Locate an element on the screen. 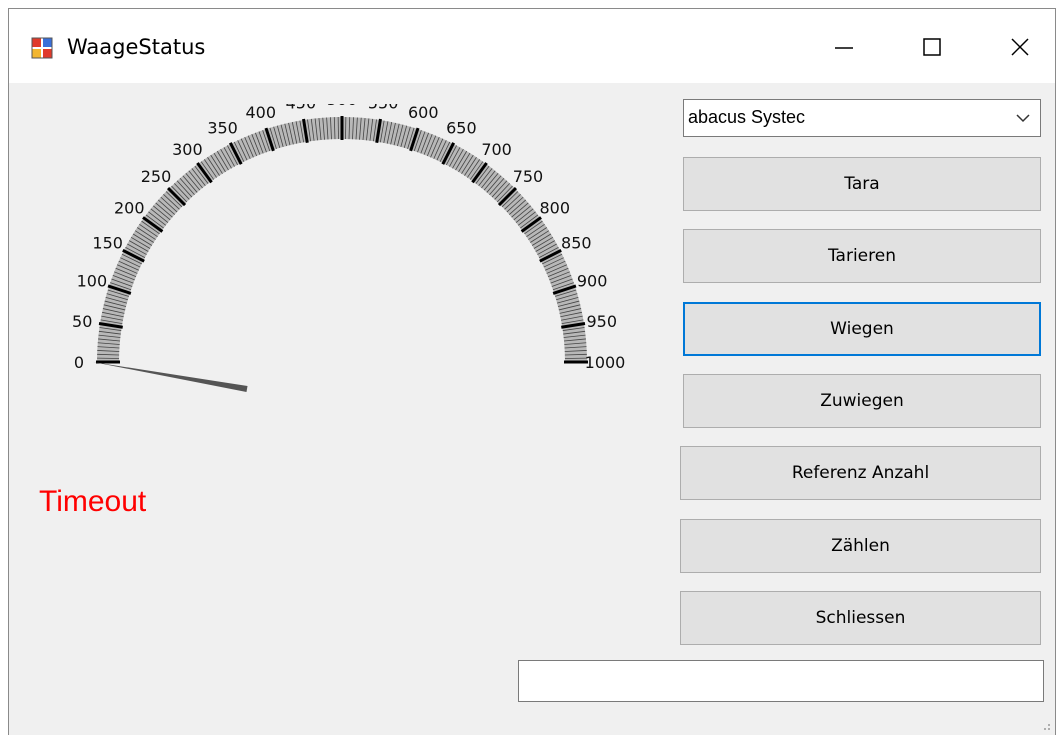 The image size is (1060, 735). gauge-tick-label: 950 is located at coordinates (601, 321).